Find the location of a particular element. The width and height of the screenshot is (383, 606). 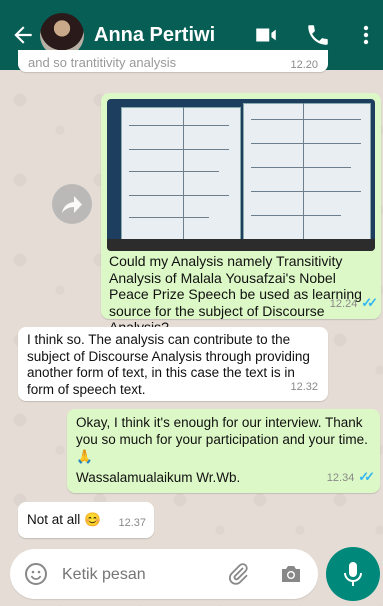

mic-button is located at coordinates (353, 574).